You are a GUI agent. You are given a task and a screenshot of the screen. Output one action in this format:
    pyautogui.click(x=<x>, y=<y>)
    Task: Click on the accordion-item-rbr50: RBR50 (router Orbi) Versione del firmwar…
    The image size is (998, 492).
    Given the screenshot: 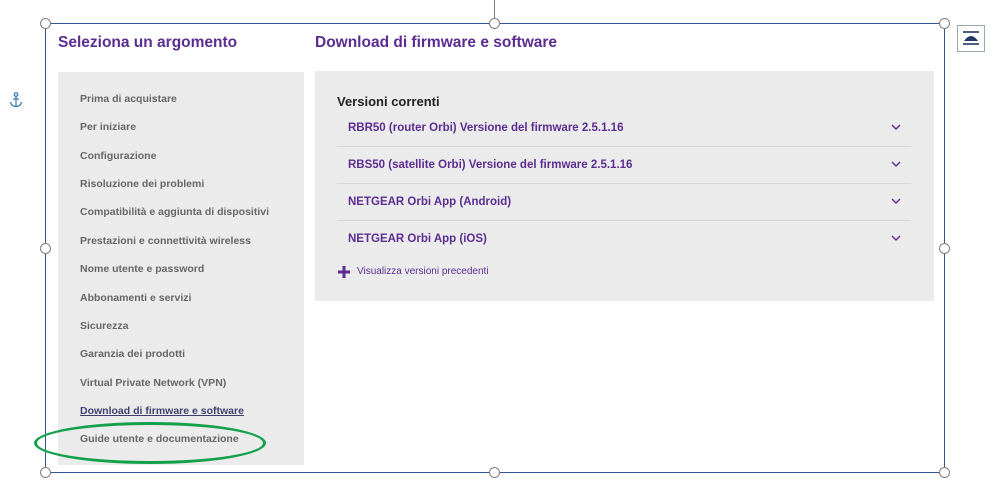 What is the action you would take?
    pyautogui.click(x=624, y=128)
    